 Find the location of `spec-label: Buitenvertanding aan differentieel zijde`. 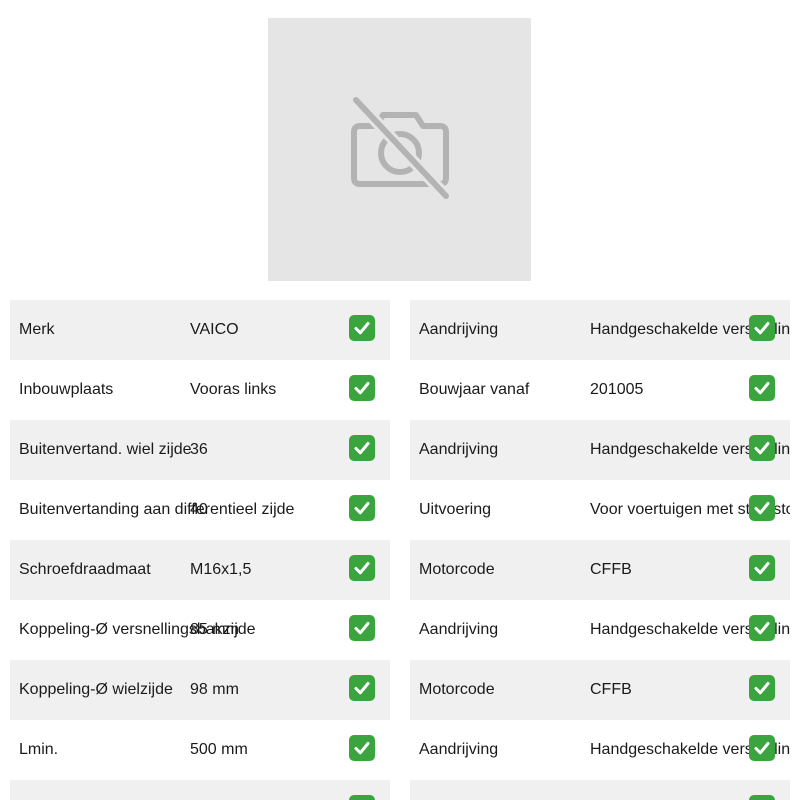

spec-label: Buitenvertanding aan differentieel zijde is located at coordinates (157, 509).